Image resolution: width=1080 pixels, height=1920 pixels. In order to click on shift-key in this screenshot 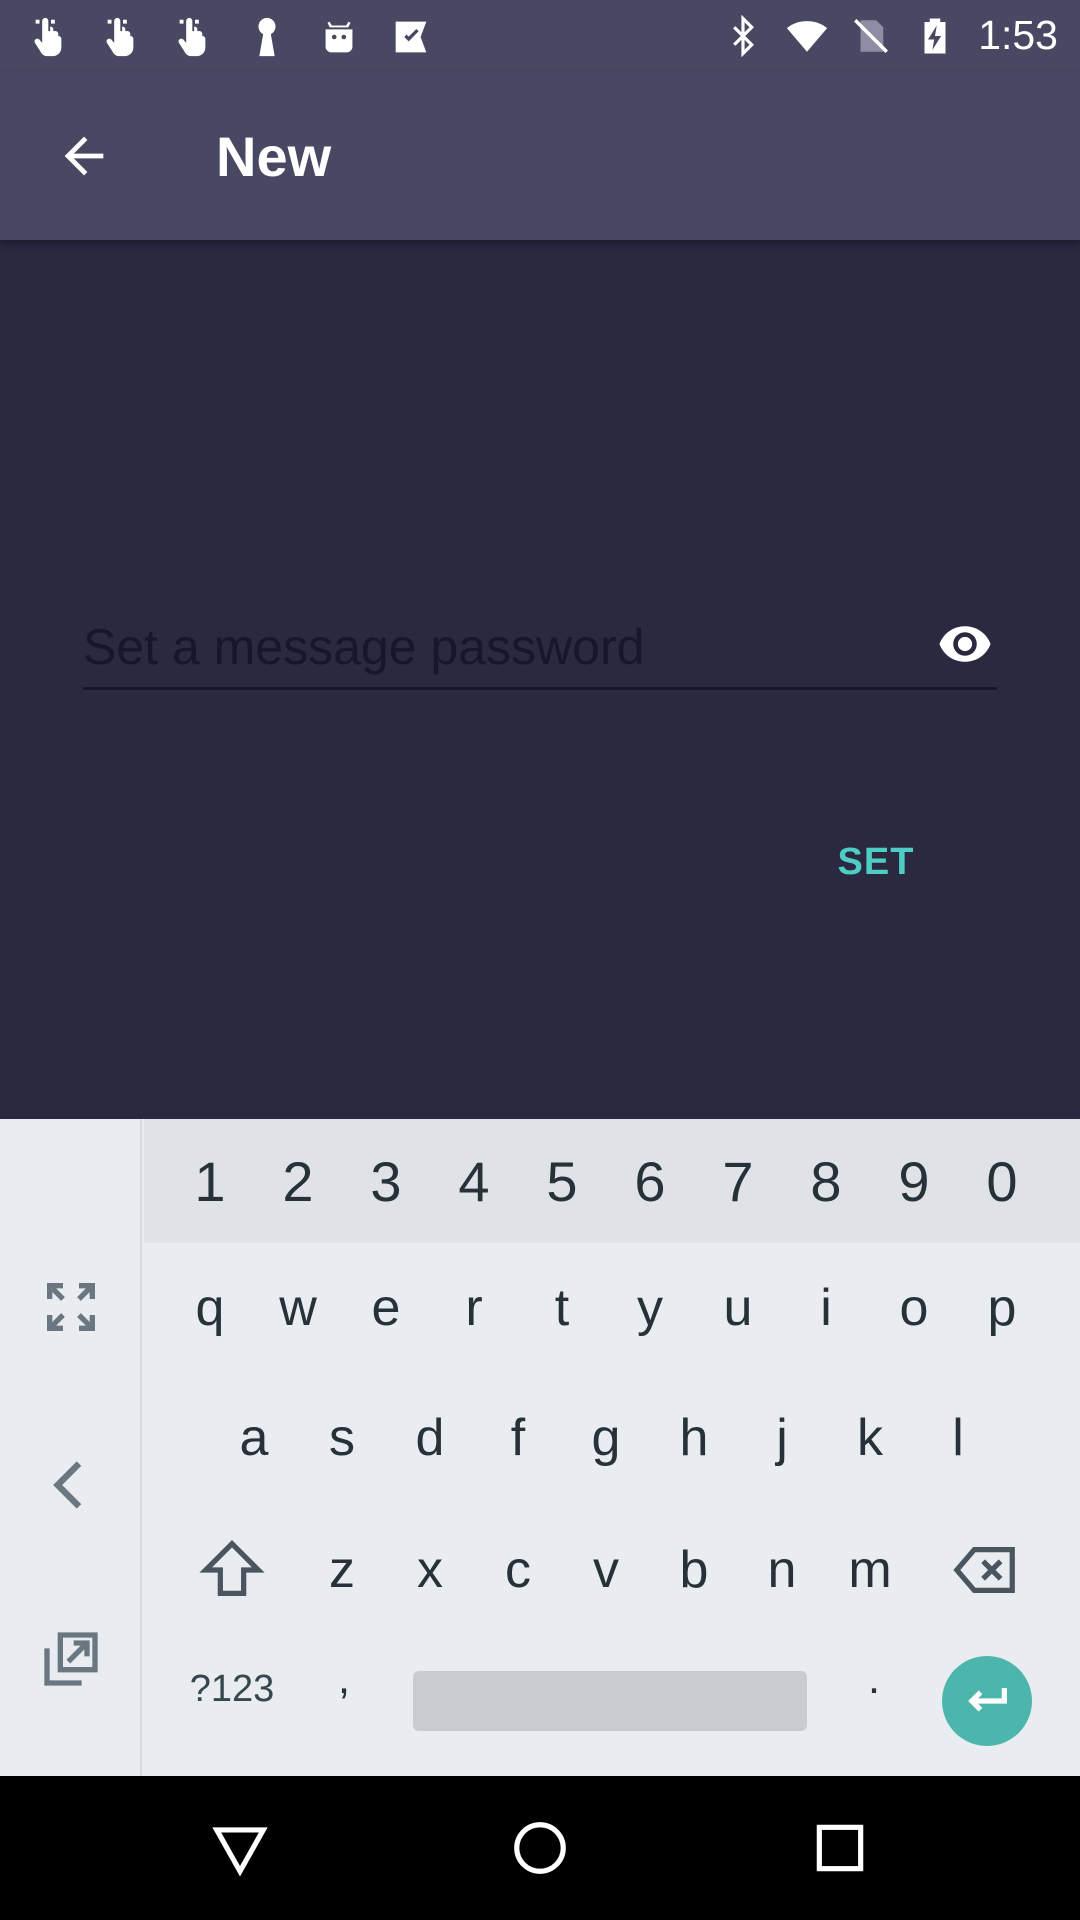, I will do `click(232, 1570)`.